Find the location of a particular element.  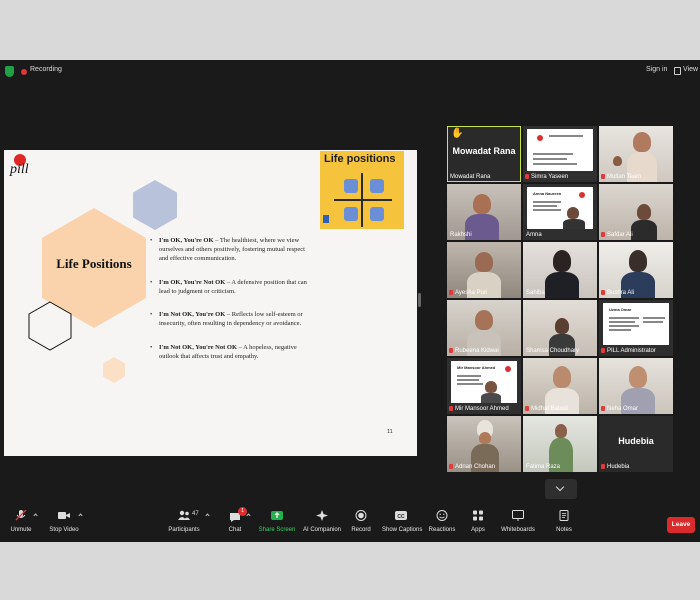

participant-tile: Multan Team is located at coordinates (636, 154).